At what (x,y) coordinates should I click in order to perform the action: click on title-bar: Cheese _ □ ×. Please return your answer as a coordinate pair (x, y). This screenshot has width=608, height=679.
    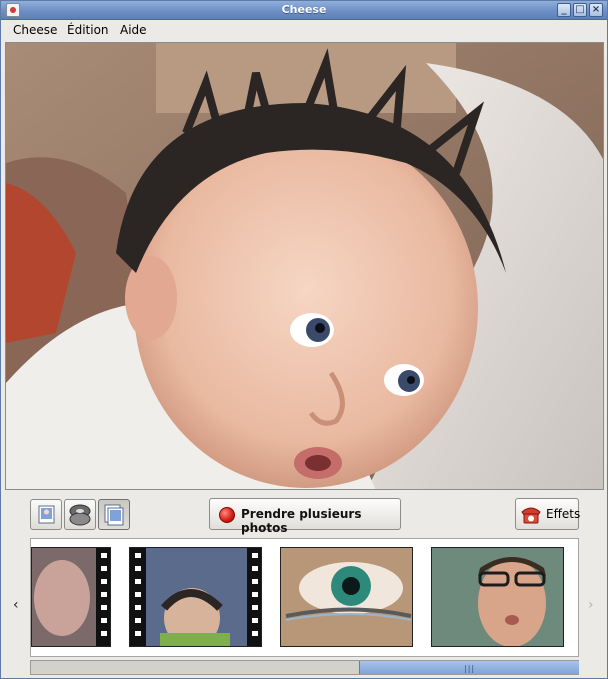
    Looking at the image, I should click on (304, 10).